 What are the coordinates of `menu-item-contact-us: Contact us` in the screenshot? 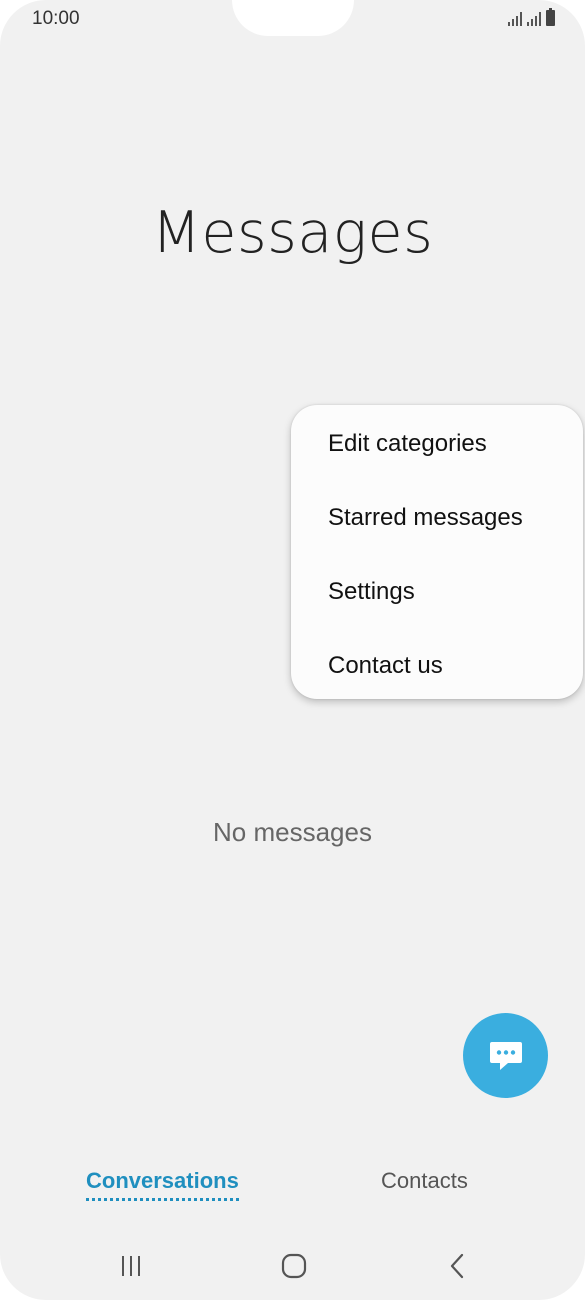 It's located at (385, 666).